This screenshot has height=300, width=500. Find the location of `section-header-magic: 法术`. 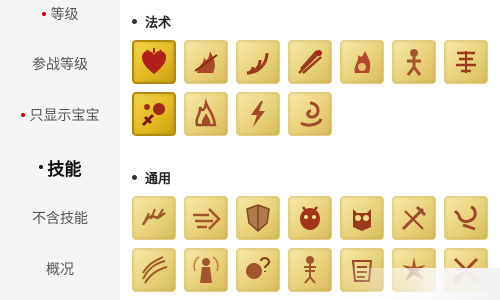

section-header-magic: 法术 is located at coordinates (151, 21).